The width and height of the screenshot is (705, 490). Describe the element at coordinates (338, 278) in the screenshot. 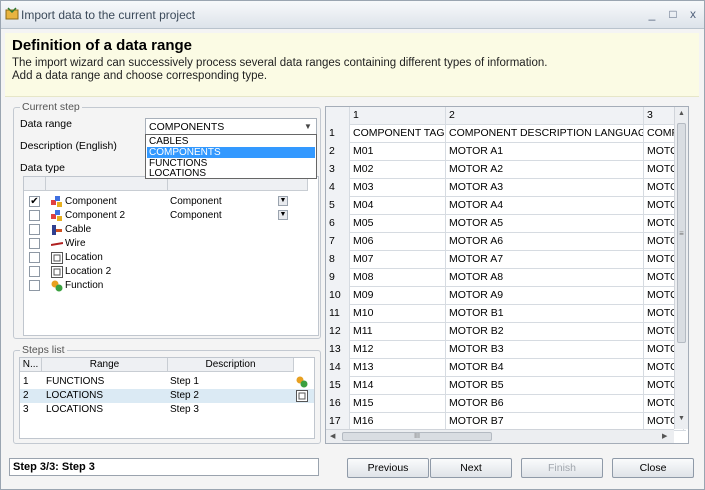

I see `grid-row-number: 9` at that location.